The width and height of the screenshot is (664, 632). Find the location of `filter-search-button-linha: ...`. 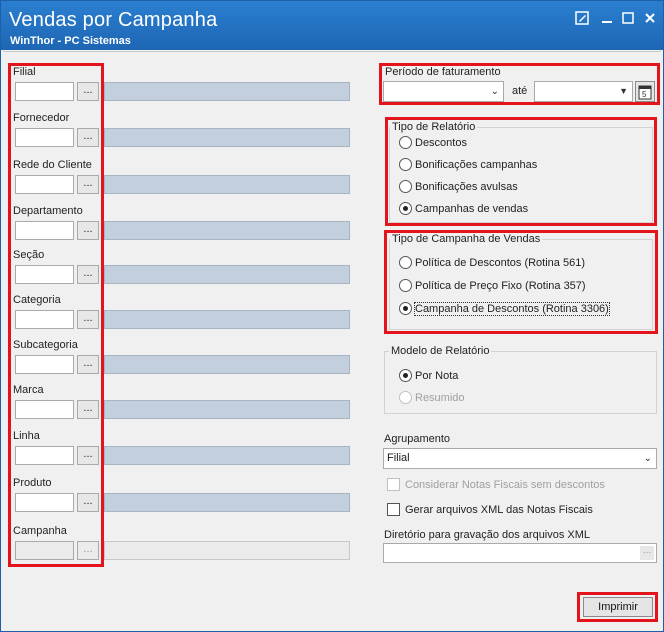

filter-search-button-linha: ... is located at coordinates (88, 455).